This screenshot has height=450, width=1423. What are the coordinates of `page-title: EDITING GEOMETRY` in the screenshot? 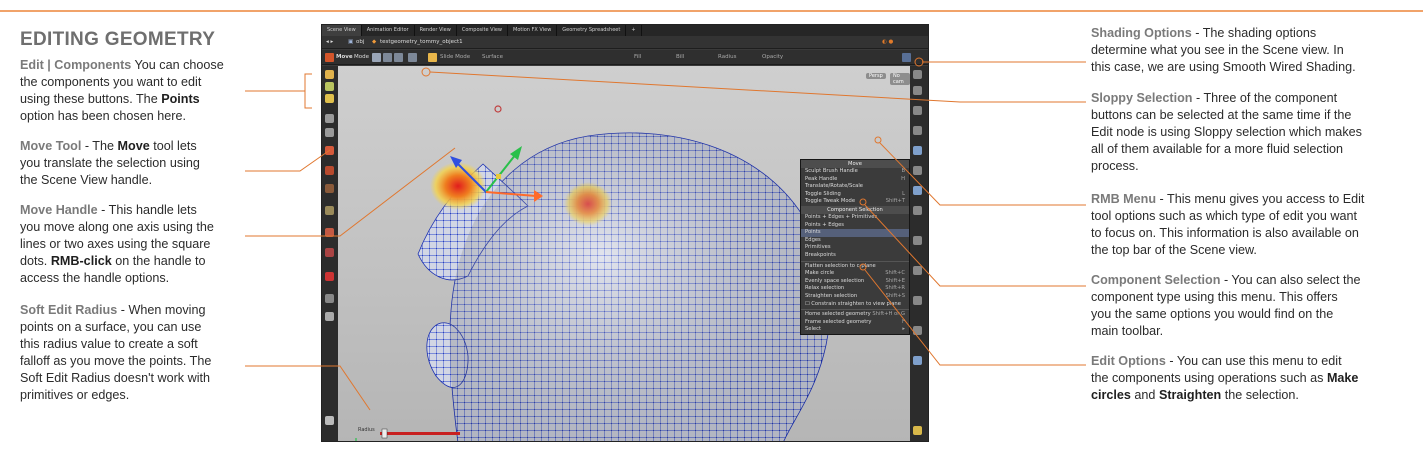 It's located at (118, 39).